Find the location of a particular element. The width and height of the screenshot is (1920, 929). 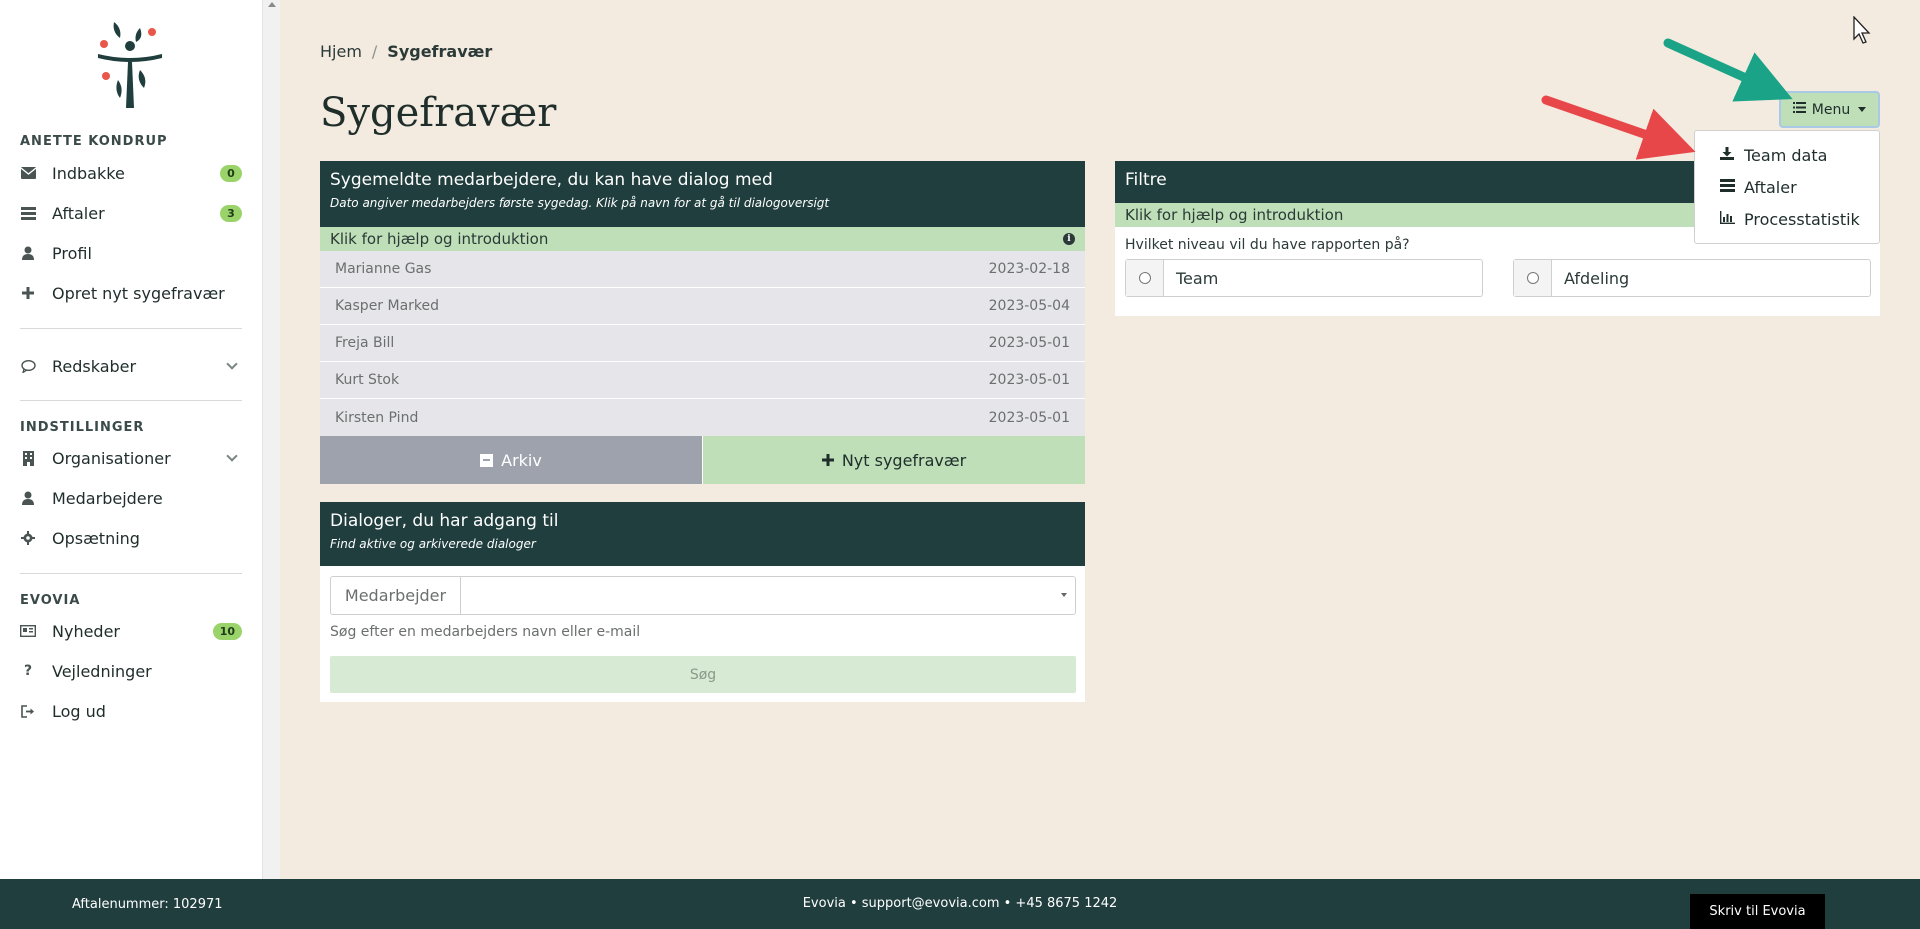

sidebar-item-organisationer: Organisationer is located at coordinates (131, 458).